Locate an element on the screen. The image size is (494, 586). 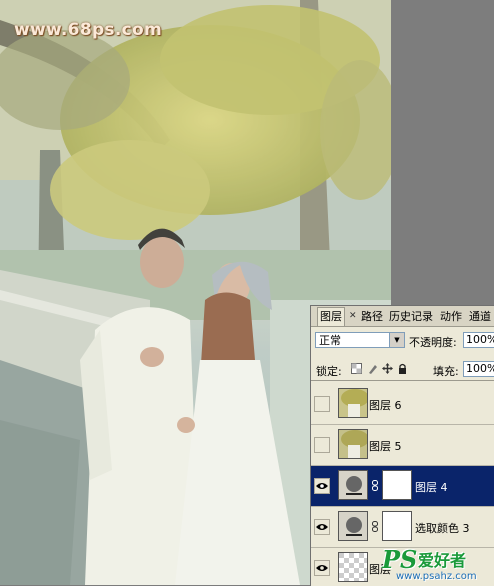
blend-mode-select: 正常 ▼ is located at coordinates (360, 340).